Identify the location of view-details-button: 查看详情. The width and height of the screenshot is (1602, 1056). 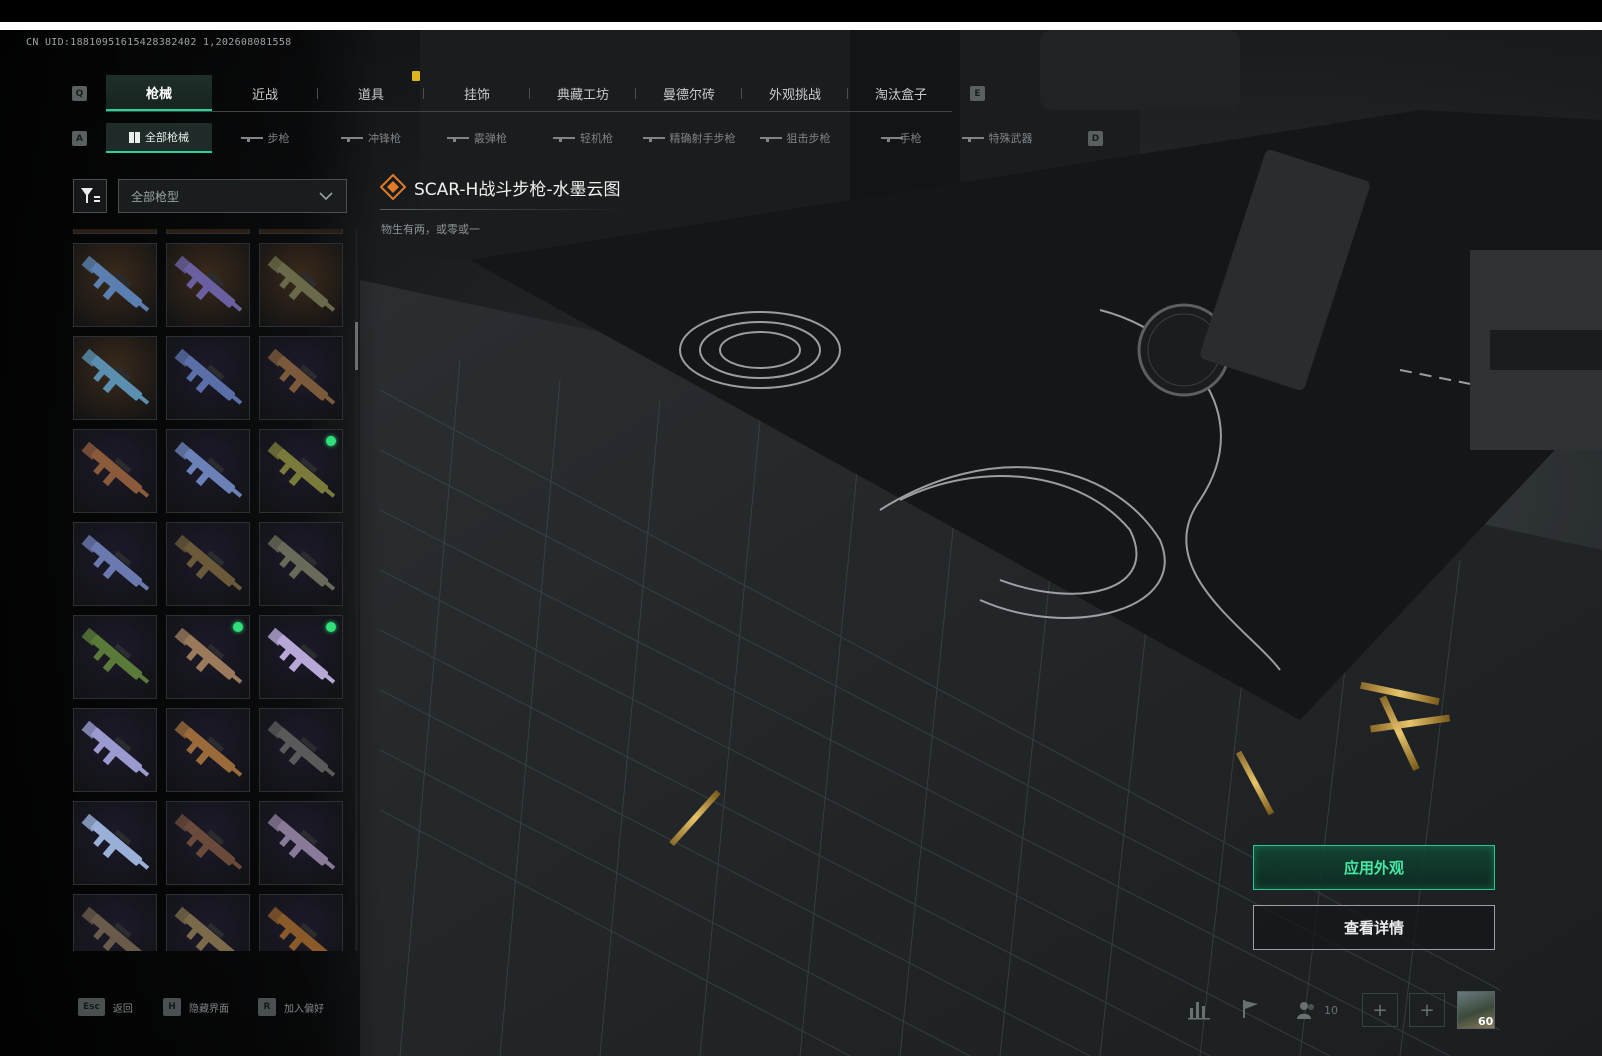
(1374, 927).